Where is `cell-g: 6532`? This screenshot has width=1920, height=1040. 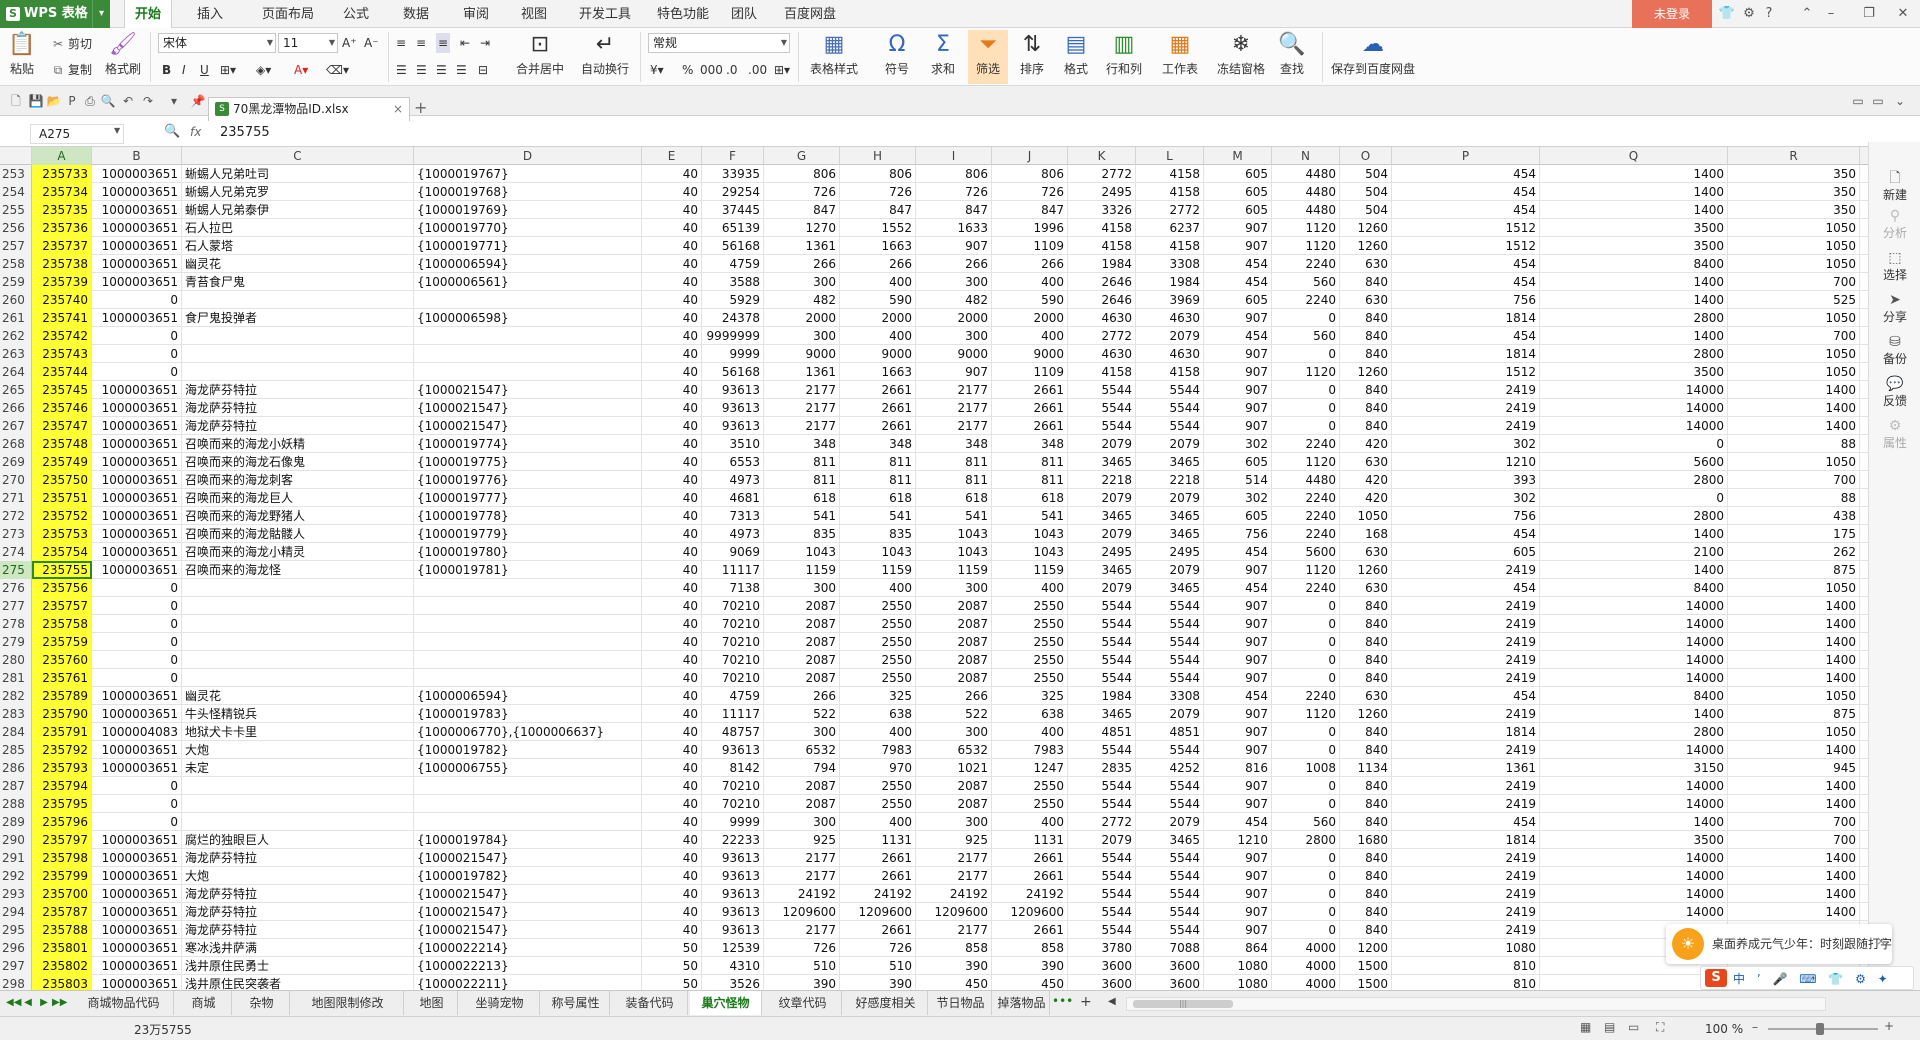
cell-g: 6532 is located at coordinates (802, 750).